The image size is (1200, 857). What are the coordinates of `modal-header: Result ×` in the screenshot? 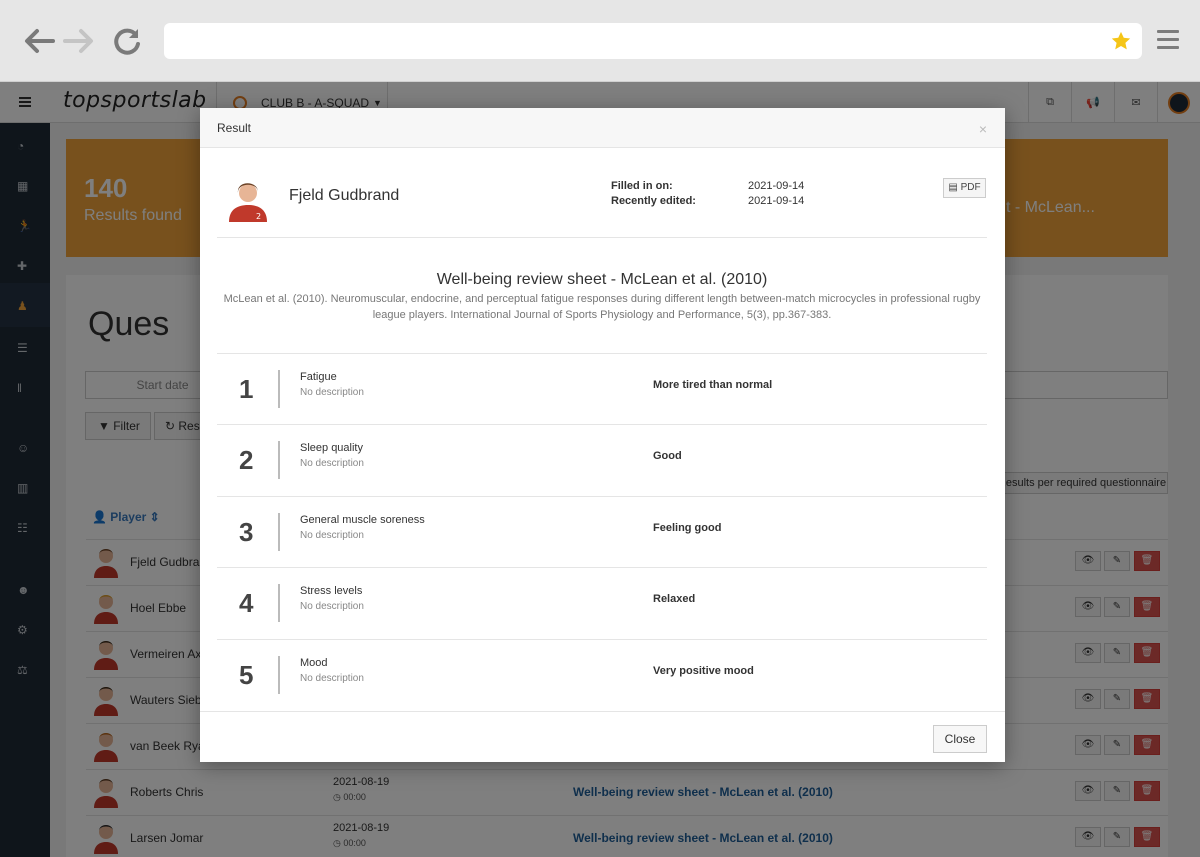 It's located at (602, 128).